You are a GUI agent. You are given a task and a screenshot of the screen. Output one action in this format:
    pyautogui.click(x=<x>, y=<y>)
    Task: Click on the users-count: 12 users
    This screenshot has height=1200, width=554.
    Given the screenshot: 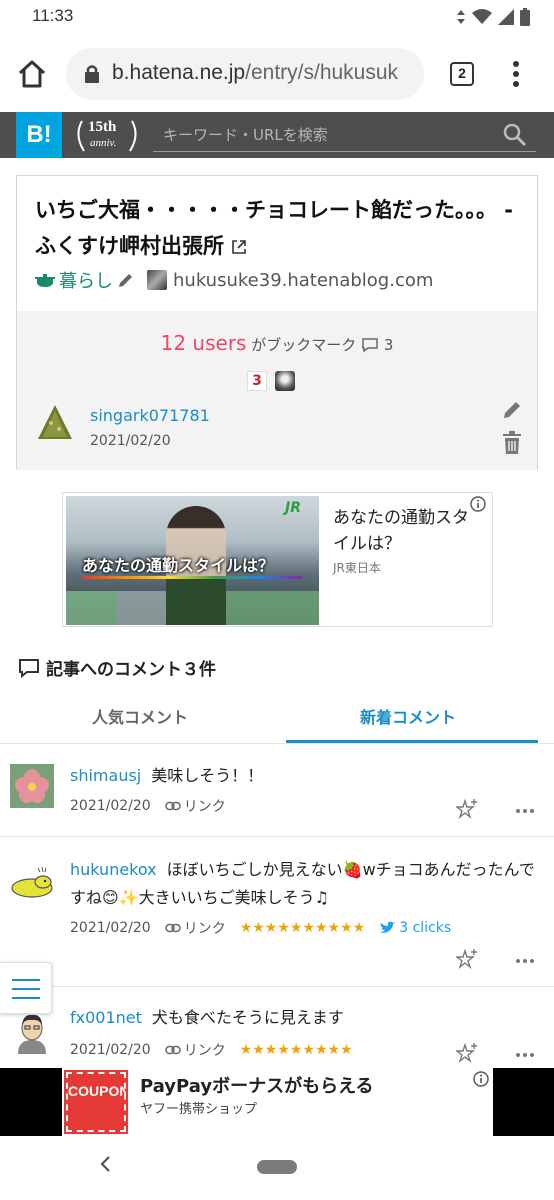 What is the action you would take?
    pyautogui.click(x=204, y=343)
    